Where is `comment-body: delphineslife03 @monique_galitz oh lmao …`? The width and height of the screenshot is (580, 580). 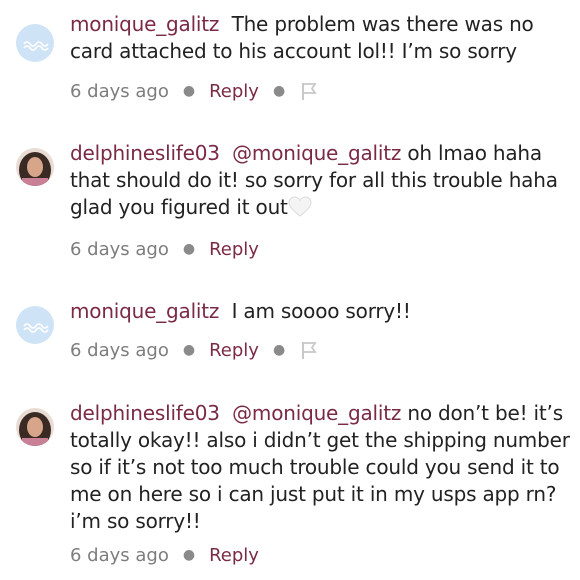 comment-body: delphineslife03 @monique_galitz oh lmao … is located at coordinates (320, 180).